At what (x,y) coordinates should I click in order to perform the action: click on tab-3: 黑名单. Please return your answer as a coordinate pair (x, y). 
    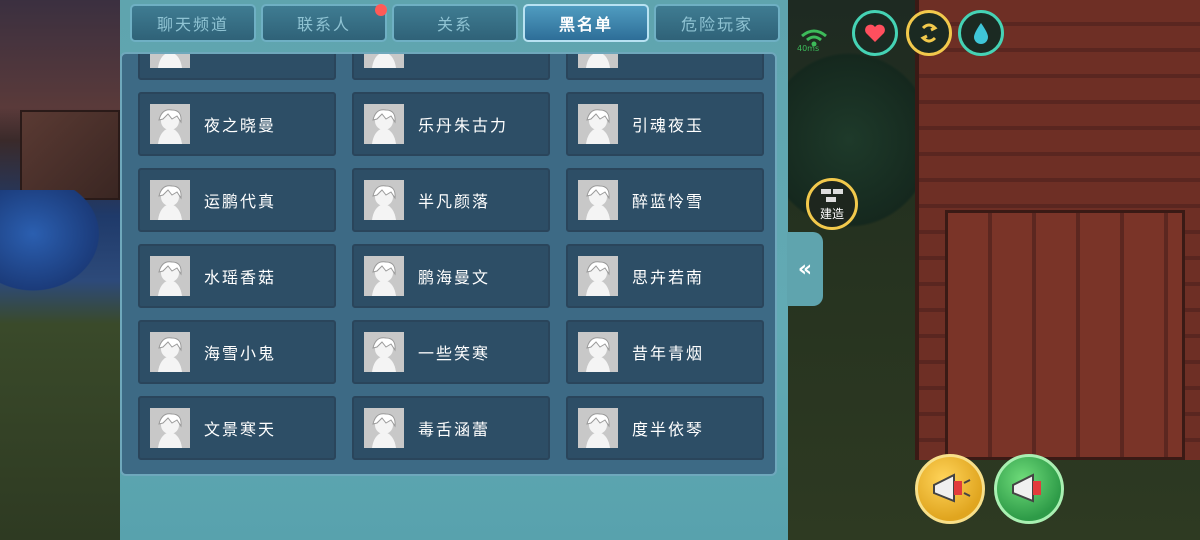
    Looking at the image, I should click on (586, 23).